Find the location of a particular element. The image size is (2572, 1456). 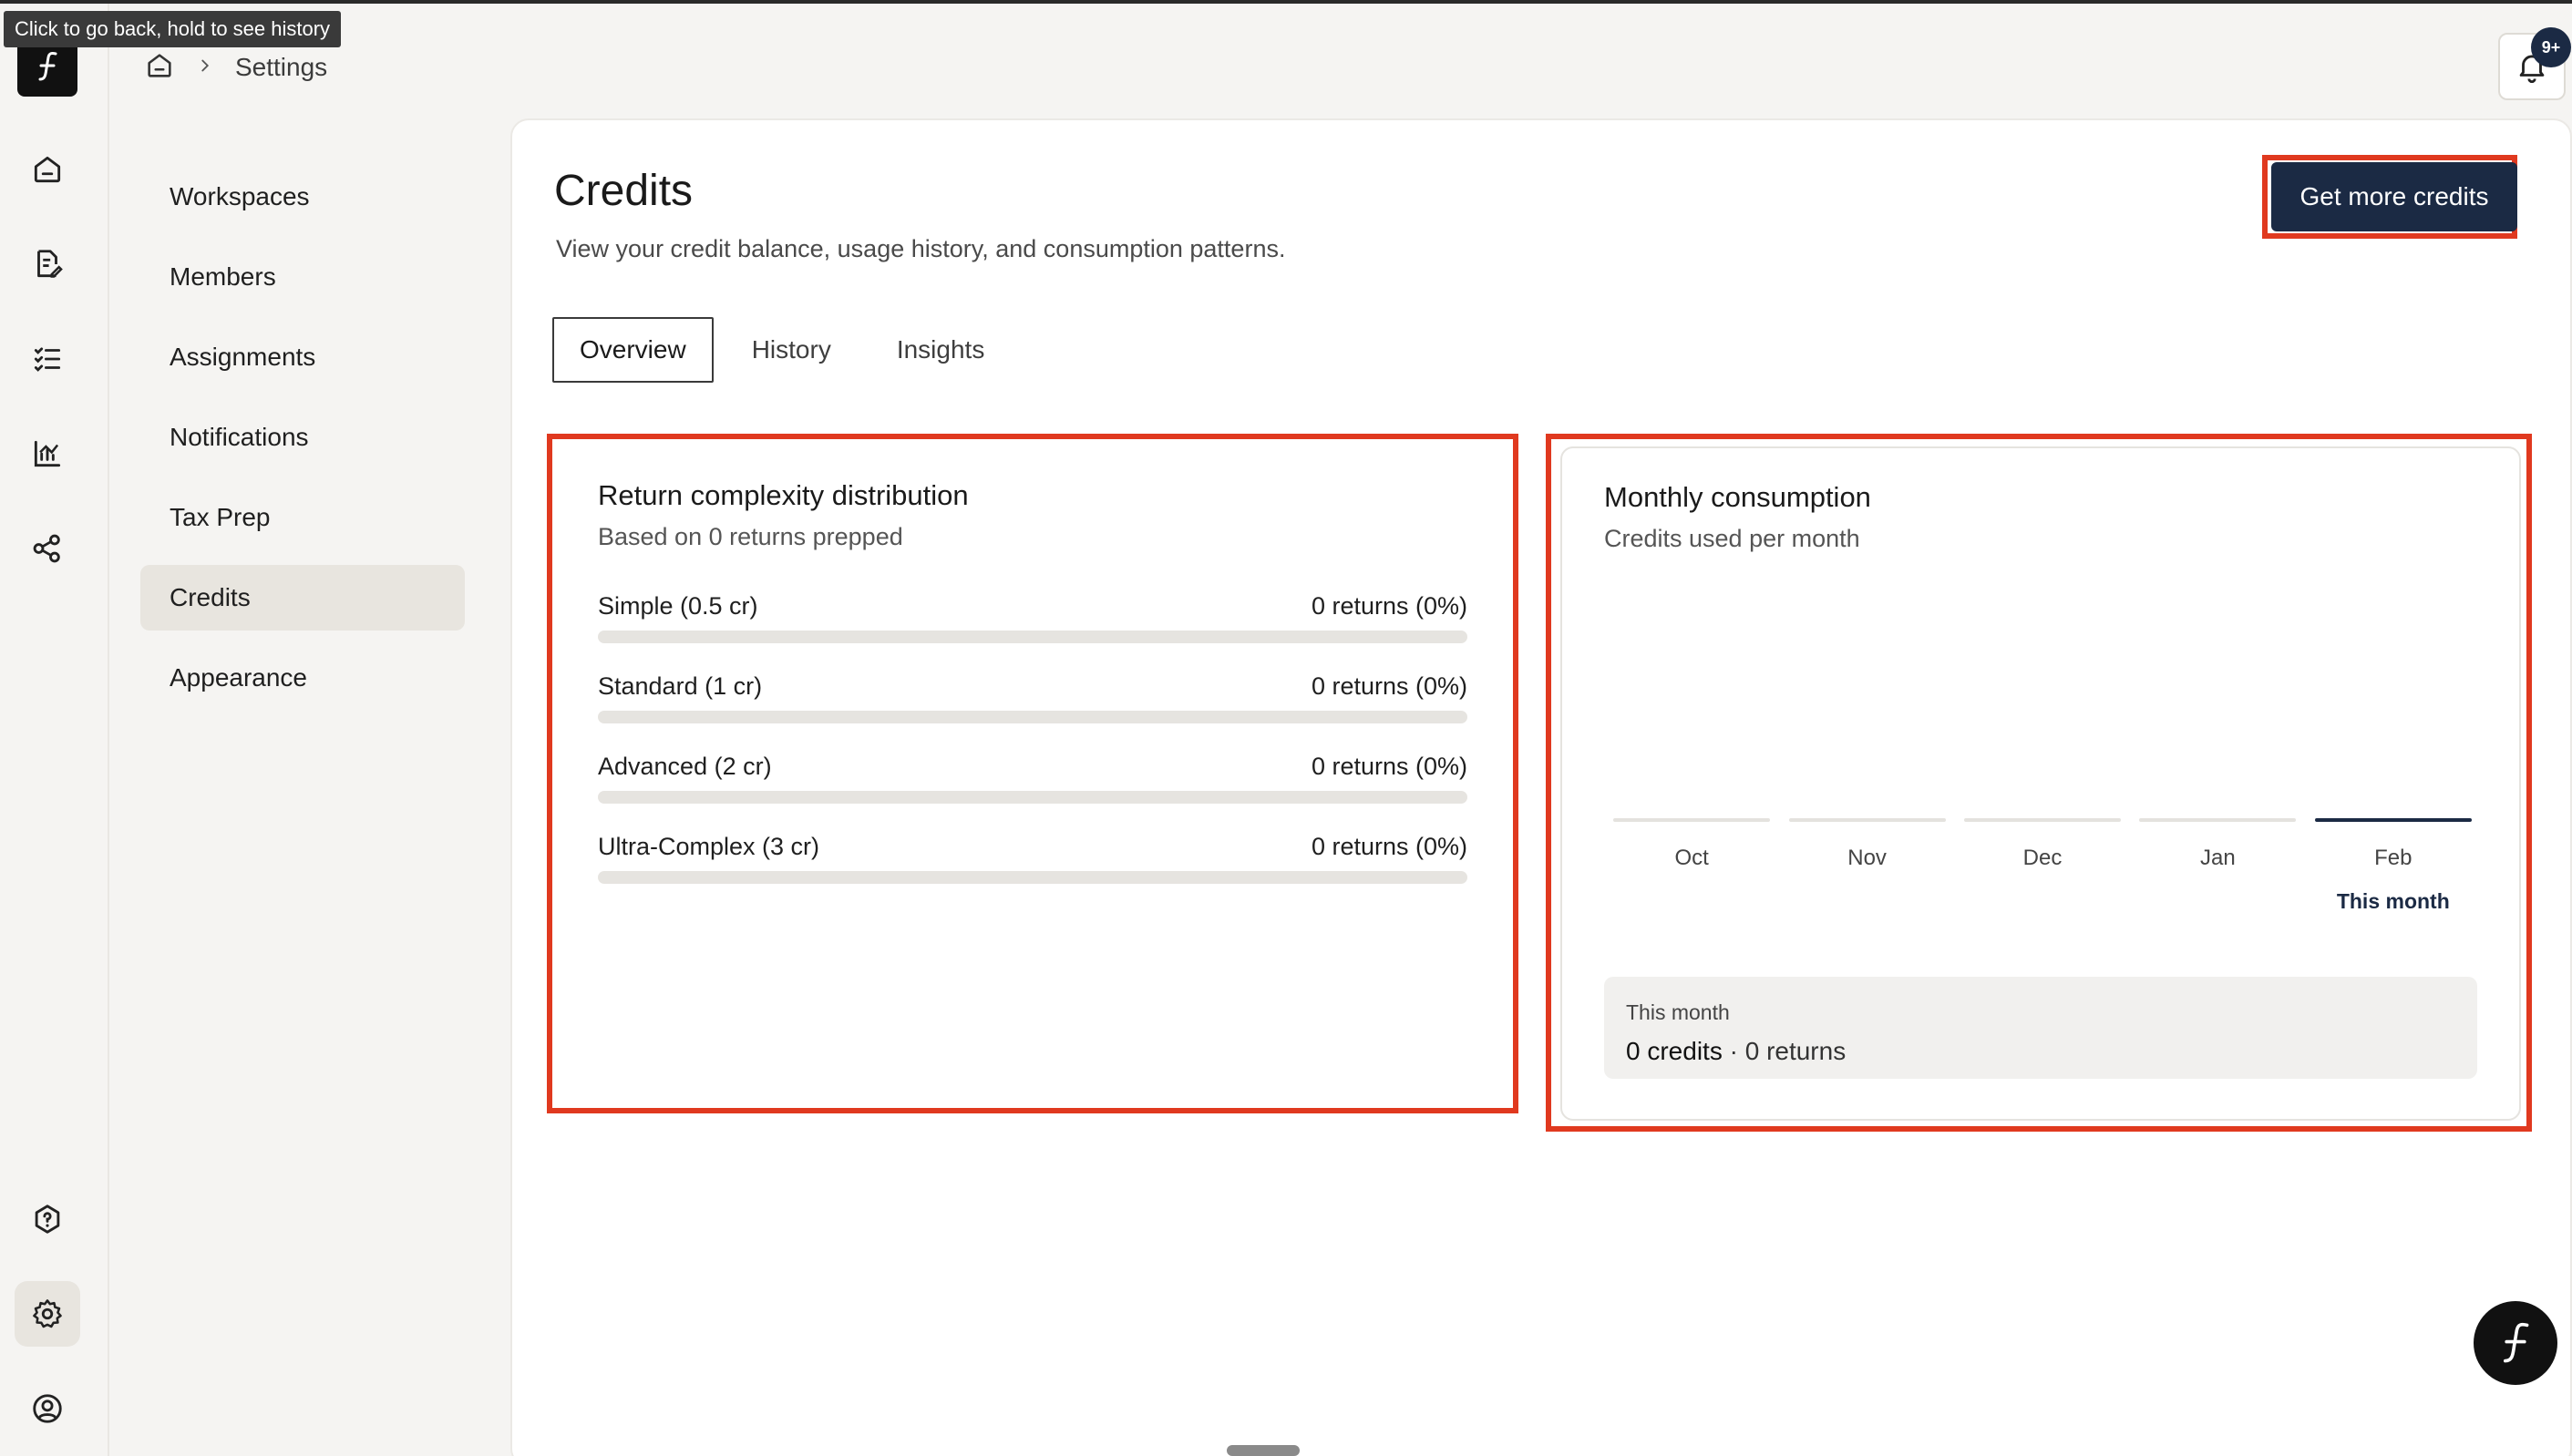

settings-nav-tax-prep: Tax Prep is located at coordinates (302, 517).